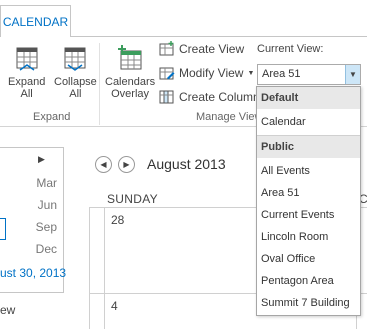  What do you see at coordinates (130, 72) in the screenshot?
I see `calendars-overlay-button: Calendars Overlay` at bounding box center [130, 72].